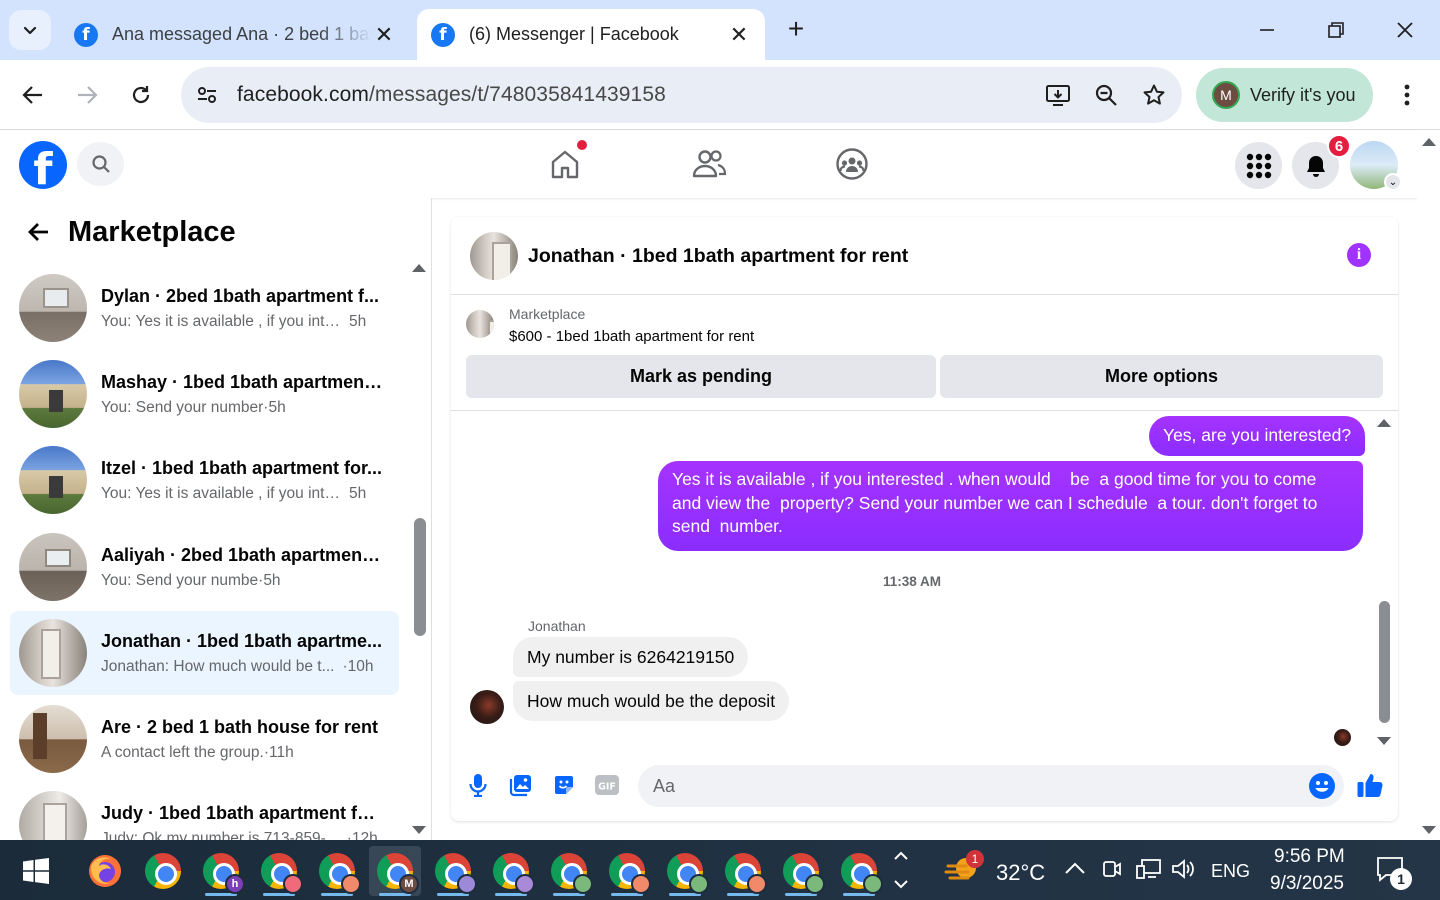 This screenshot has height=900, width=1440. Describe the element at coordinates (1058, 95) in the screenshot. I see `install-app-icon` at that location.